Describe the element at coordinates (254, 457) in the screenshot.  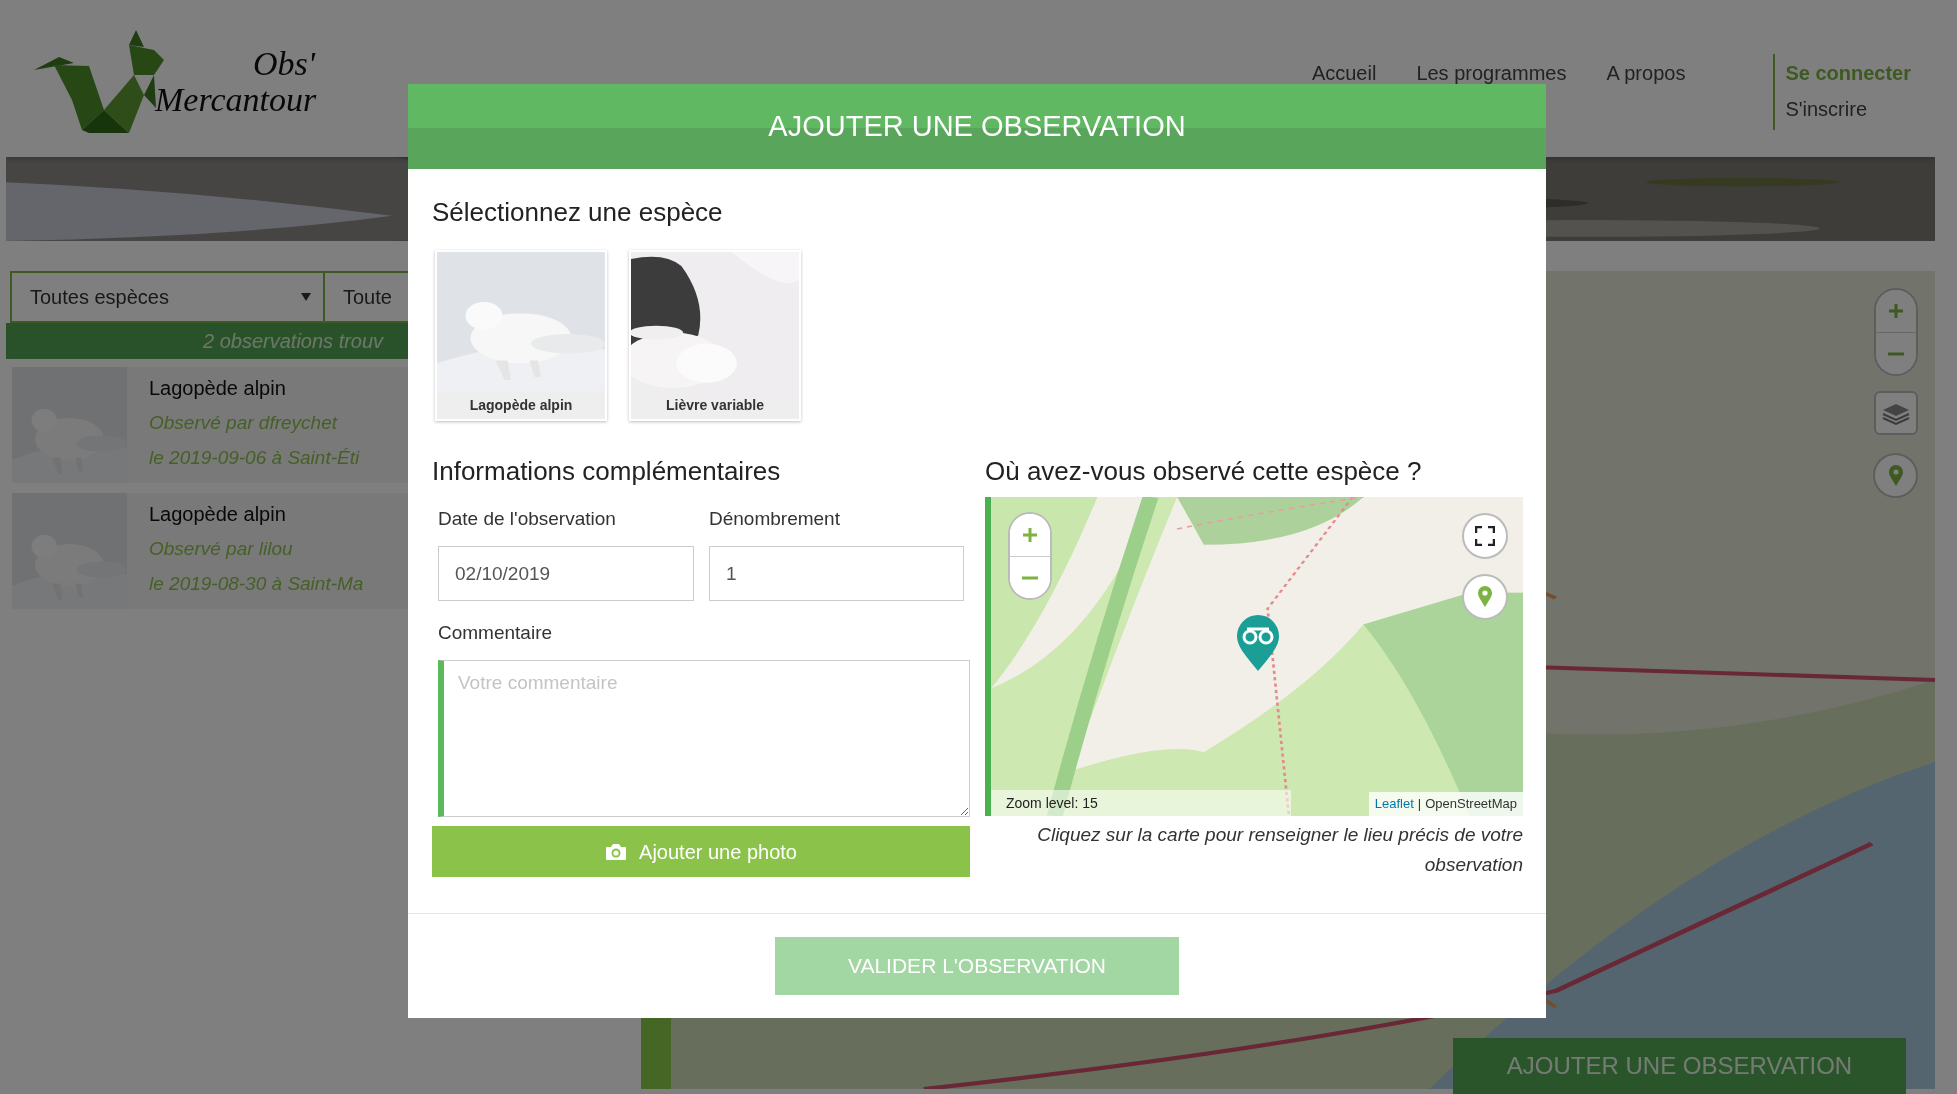
I see `date-place-text: le 2019-09-06 à Saint-Éti` at that location.